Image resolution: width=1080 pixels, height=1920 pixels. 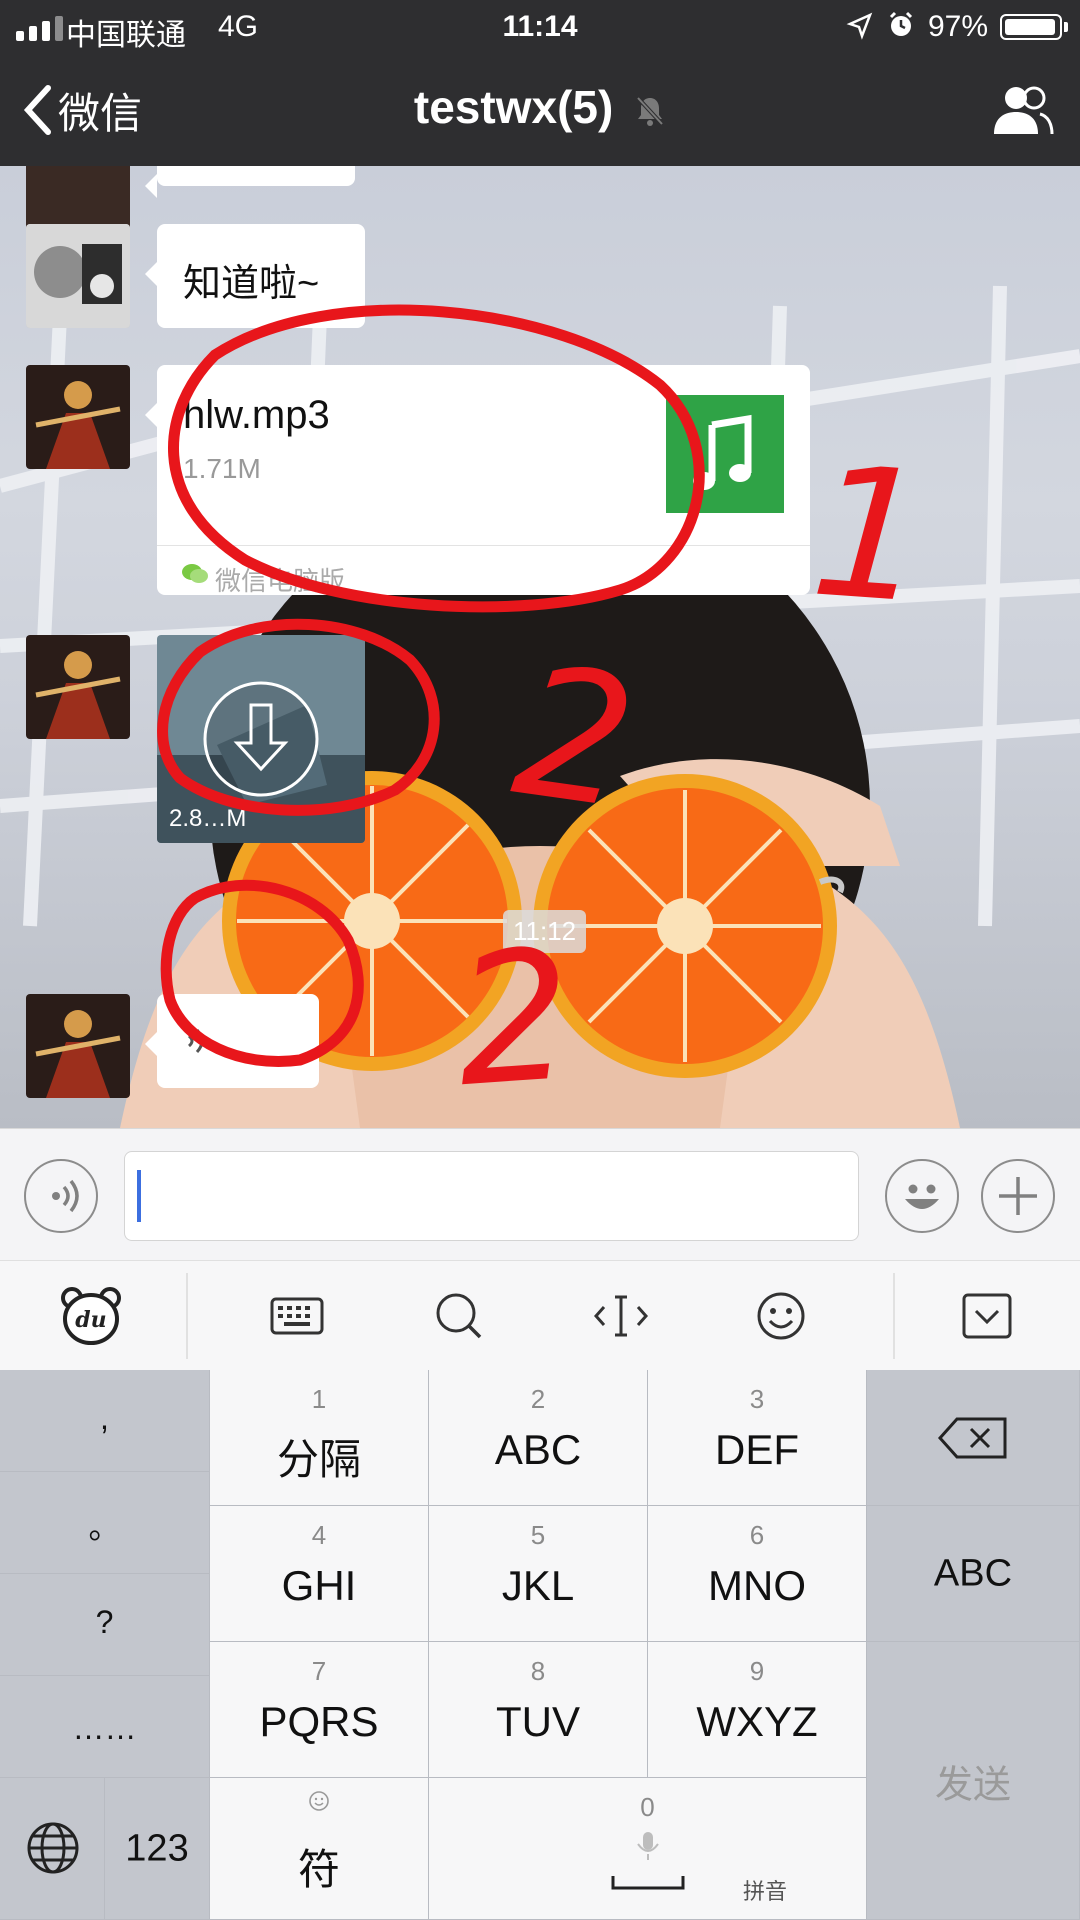 I want to click on space-key: 0 拼音, so click(x=648, y=1849).